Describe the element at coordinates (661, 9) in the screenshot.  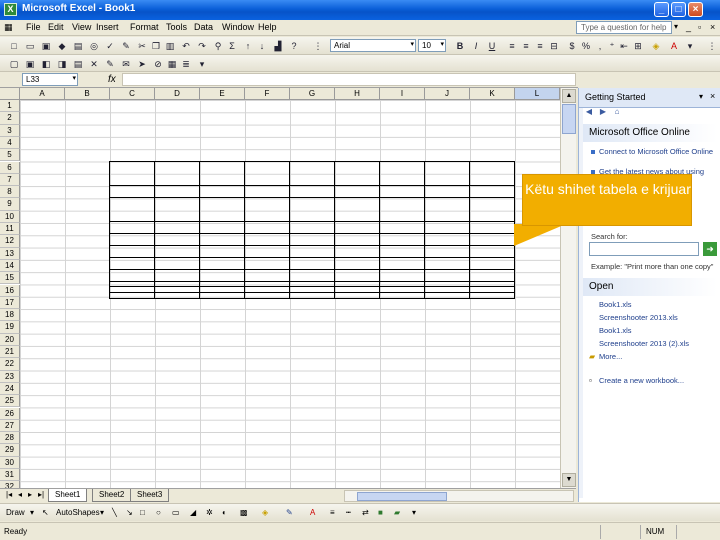
I see `minimize-button: _` at that location.